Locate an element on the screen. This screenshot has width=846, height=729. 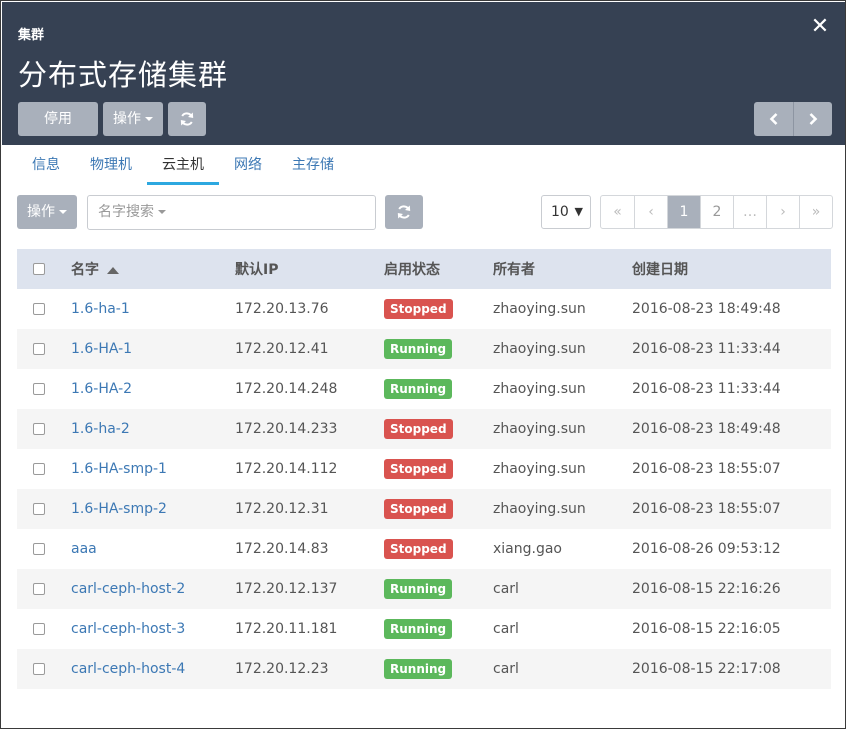
row-name-link: 1.6-ha-1 is located at coordinates (100, 309).